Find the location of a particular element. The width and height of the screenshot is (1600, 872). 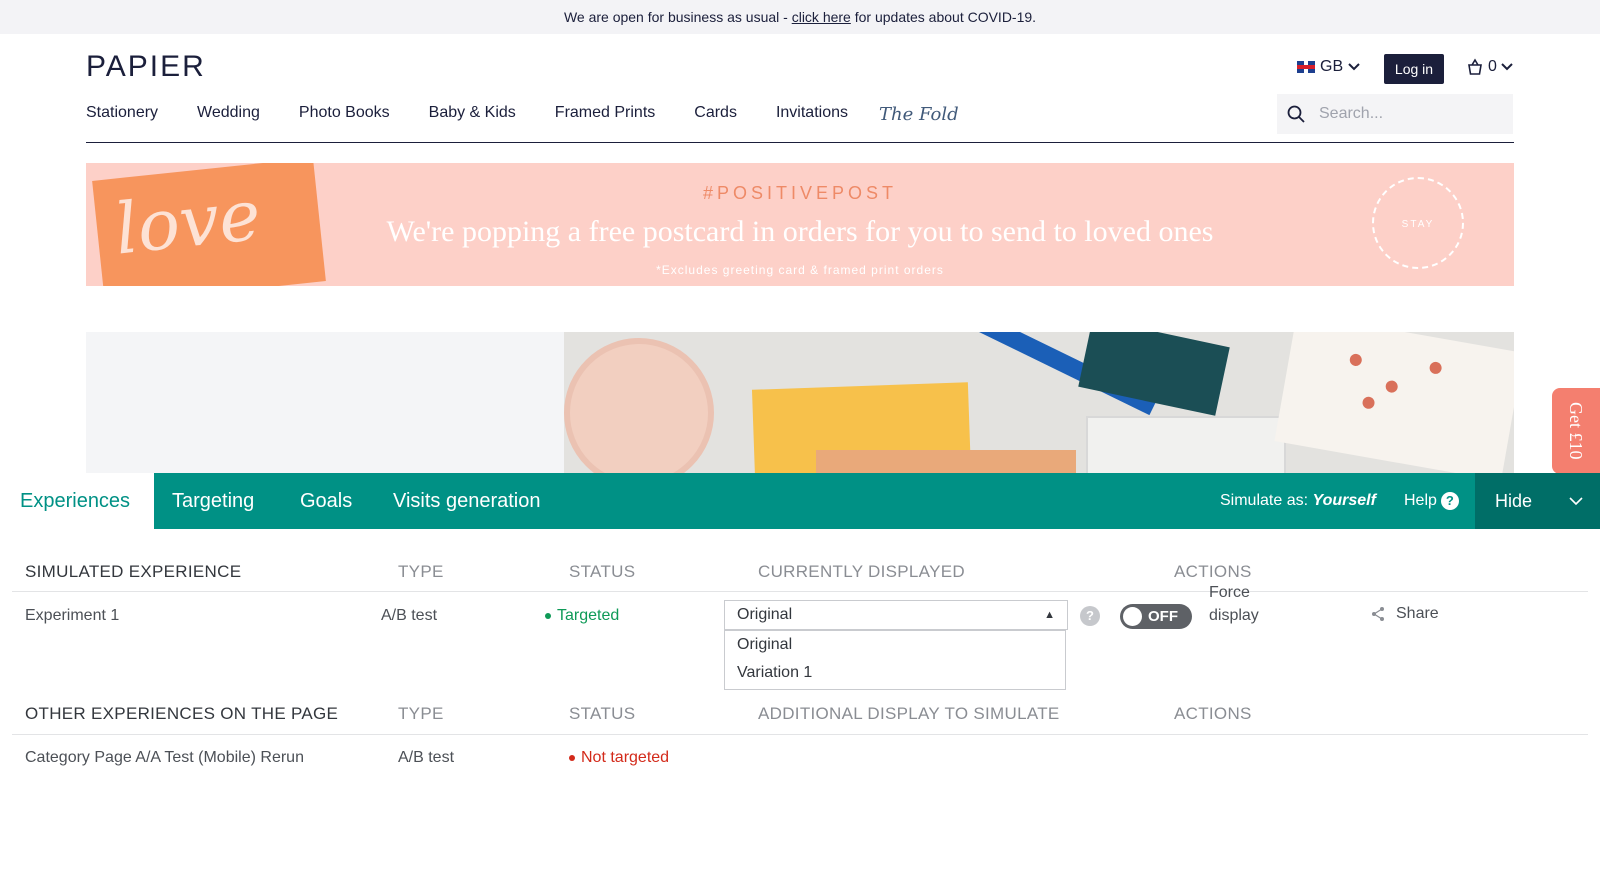

header-currently-displayed: CURRENTLY DISPLAYED is located at coordinates (861, 571).